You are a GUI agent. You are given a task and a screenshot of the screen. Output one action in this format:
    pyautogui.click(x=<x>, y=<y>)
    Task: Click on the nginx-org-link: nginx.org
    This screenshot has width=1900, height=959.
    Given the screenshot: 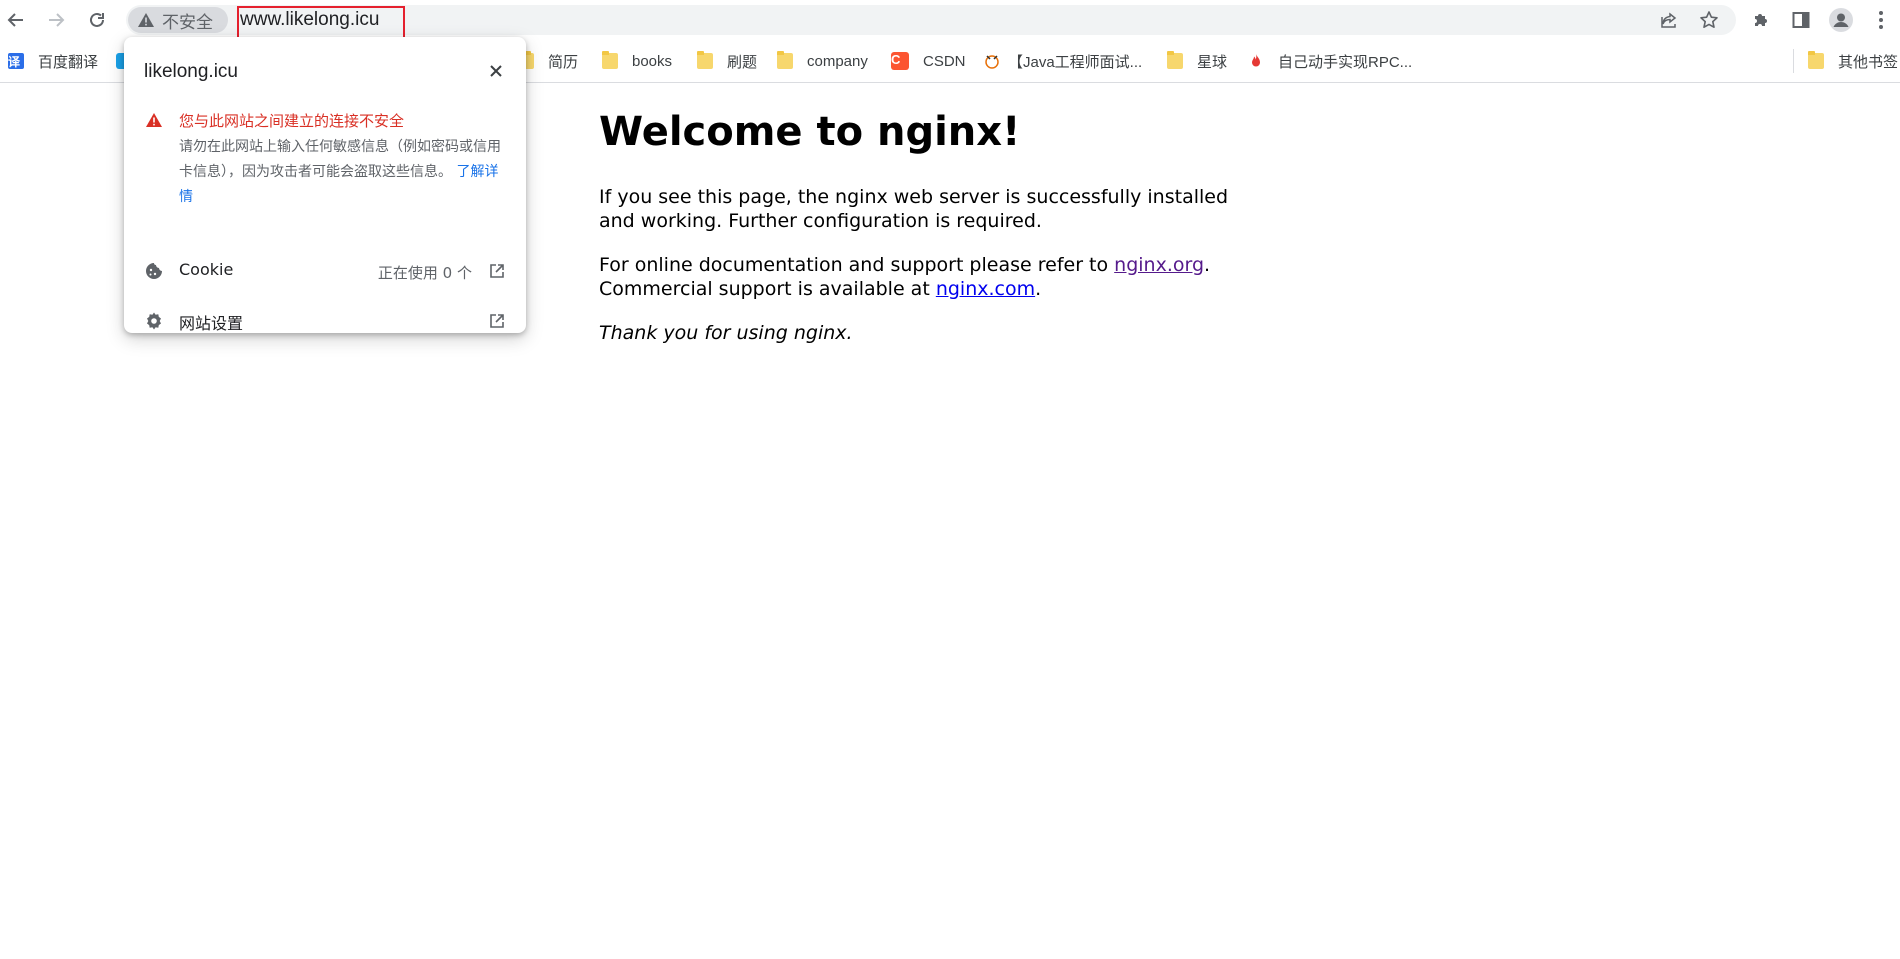 What is the action you would take?
    pyautogui.click(x=1159, y=265)
    